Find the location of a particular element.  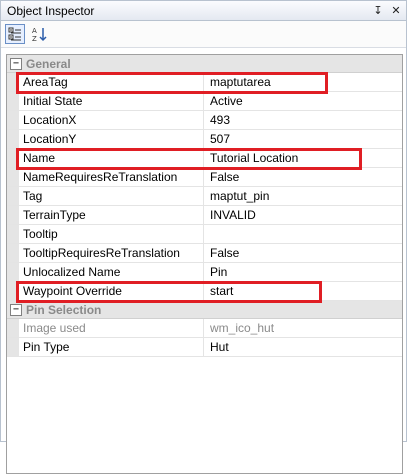

property-name: Unlocalized Name is located at coordinates (111, 272).